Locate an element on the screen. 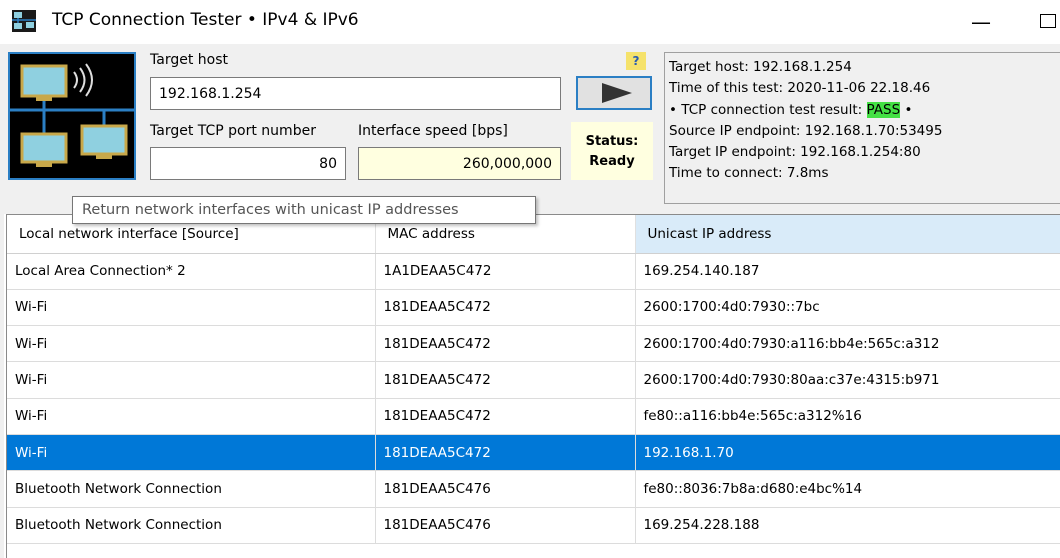 This screenshot has height=558, width=1060. network-logo is located at coordinates (72, 116).